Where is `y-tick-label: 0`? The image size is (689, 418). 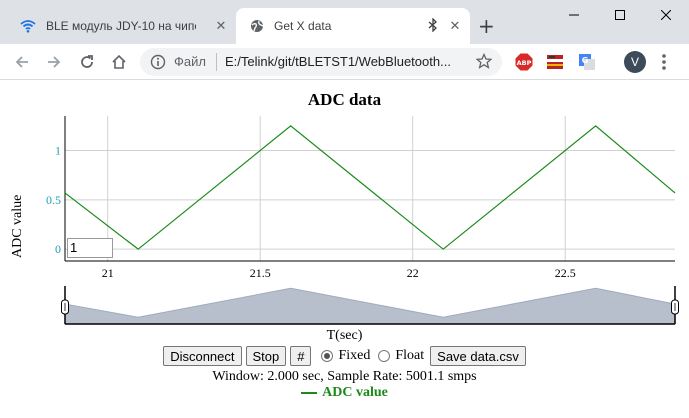 y-tick-label: 0 is located at coordinates (58, 249).